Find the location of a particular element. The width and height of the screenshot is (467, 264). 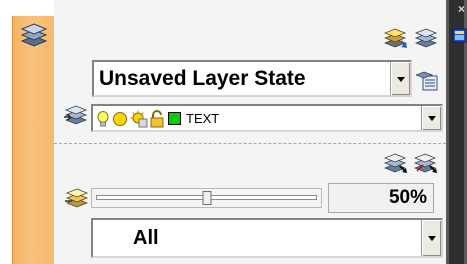

lock-icon is located at coordinates (157, 119).